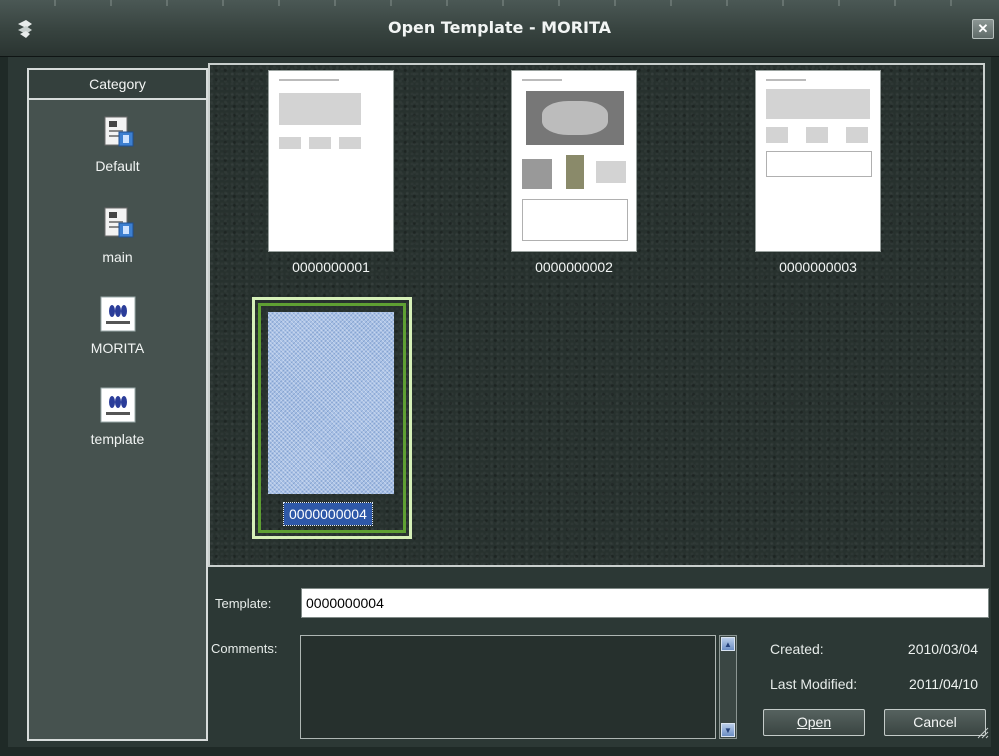 This screenshot has height=756, width=999. Describe the element at coordinates (728, 644) in the screenshot. I see `scroll-up-button: ▲` at that location.